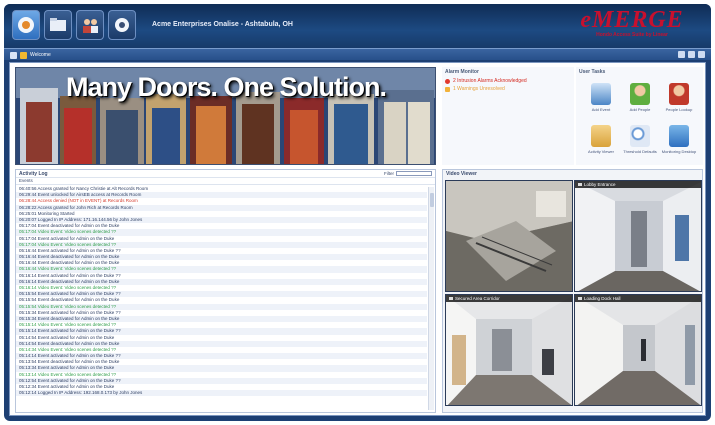  I want to click on person-search-icon, so click(679, 94).